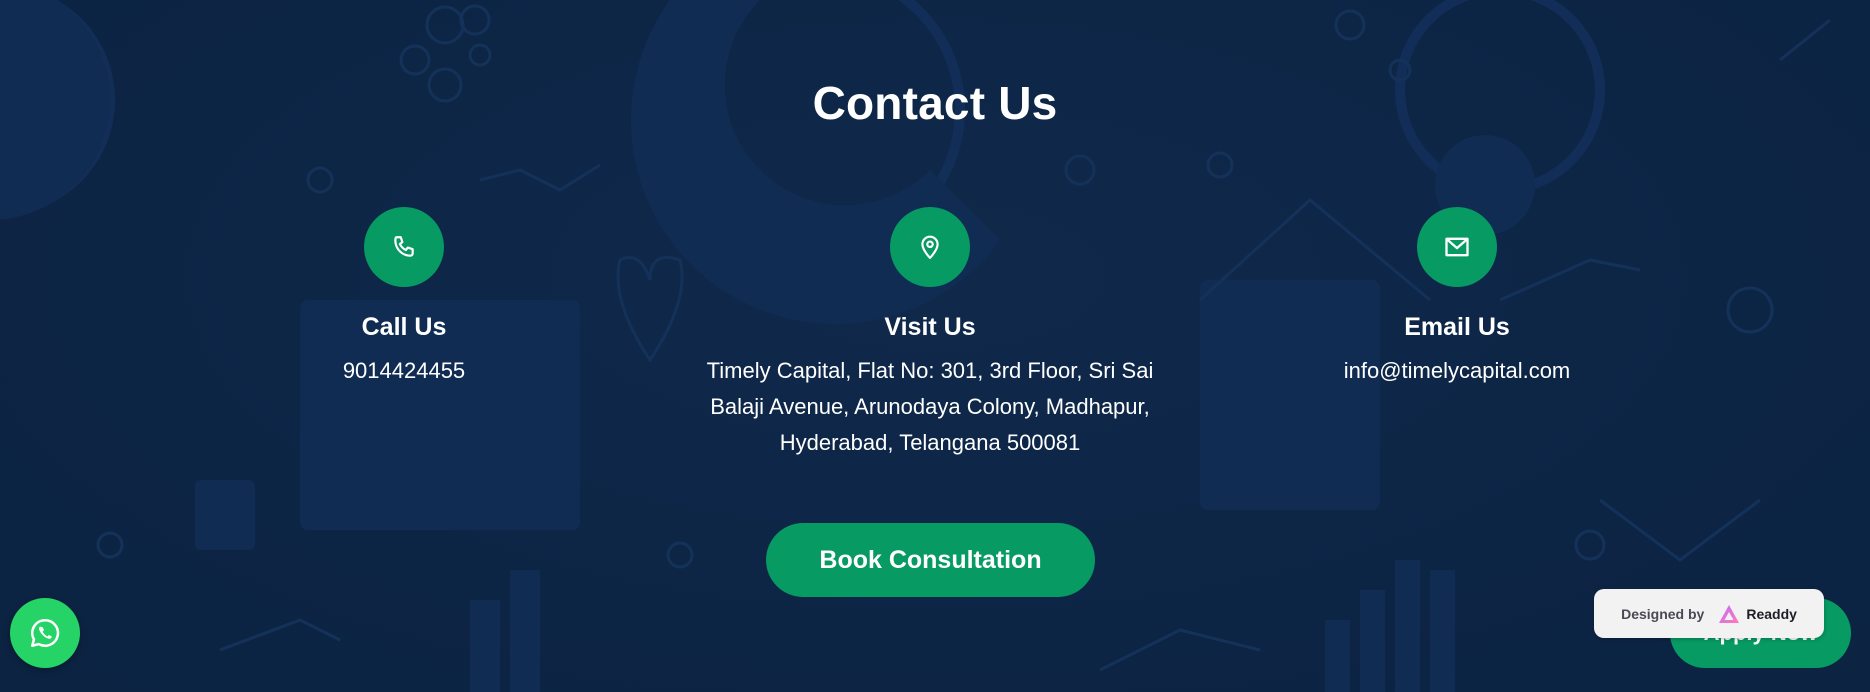 The height and width of the screenshot is (692, 1870). Describe the element at coordinates (930, 327) in the screenshot. I see `visit-us-title: Visit Us` at that location.